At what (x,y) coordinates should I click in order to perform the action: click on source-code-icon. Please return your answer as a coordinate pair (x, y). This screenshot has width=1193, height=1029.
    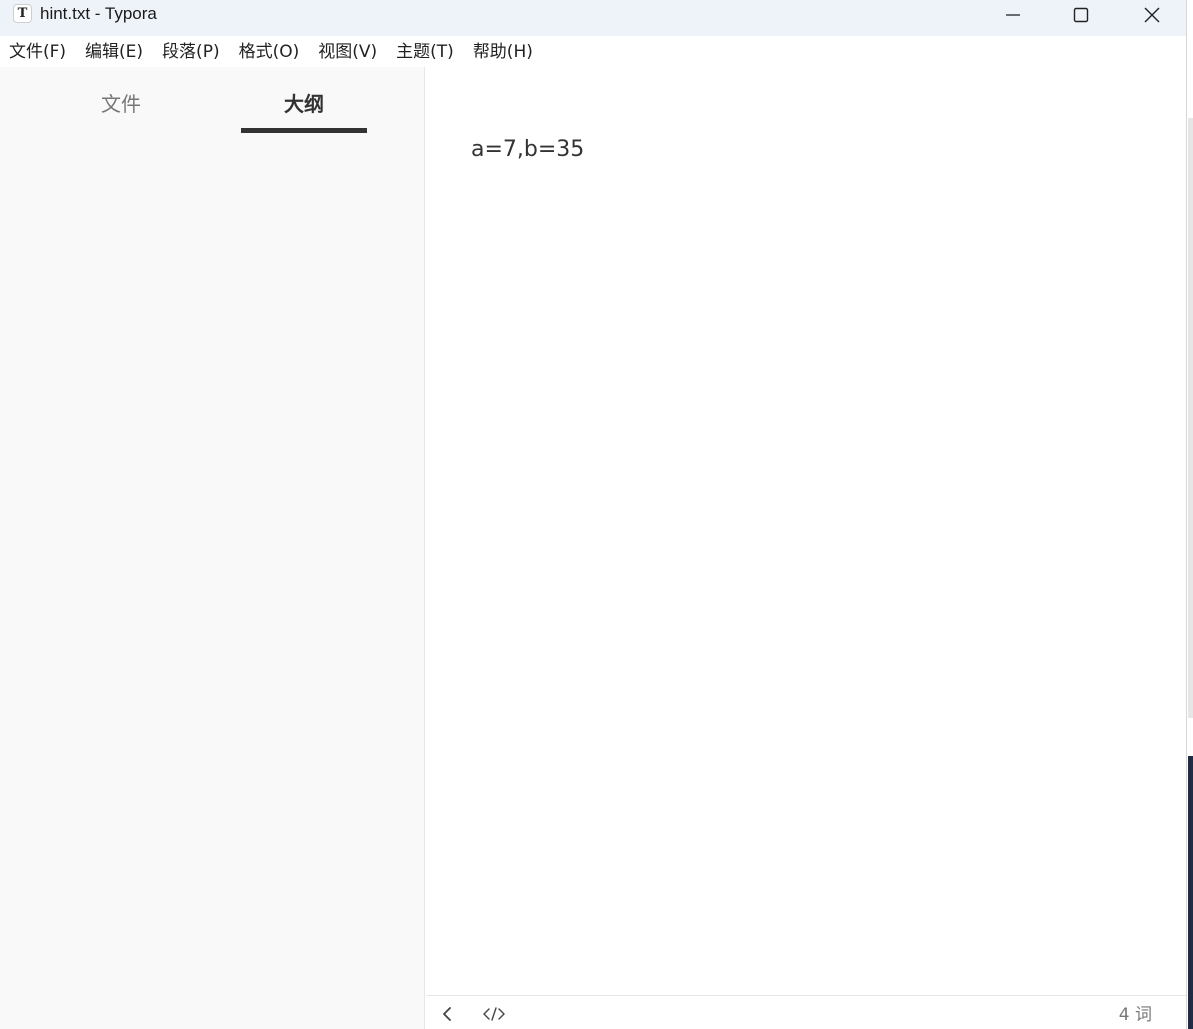
    Looking at the image, I should click on (494, 1014).